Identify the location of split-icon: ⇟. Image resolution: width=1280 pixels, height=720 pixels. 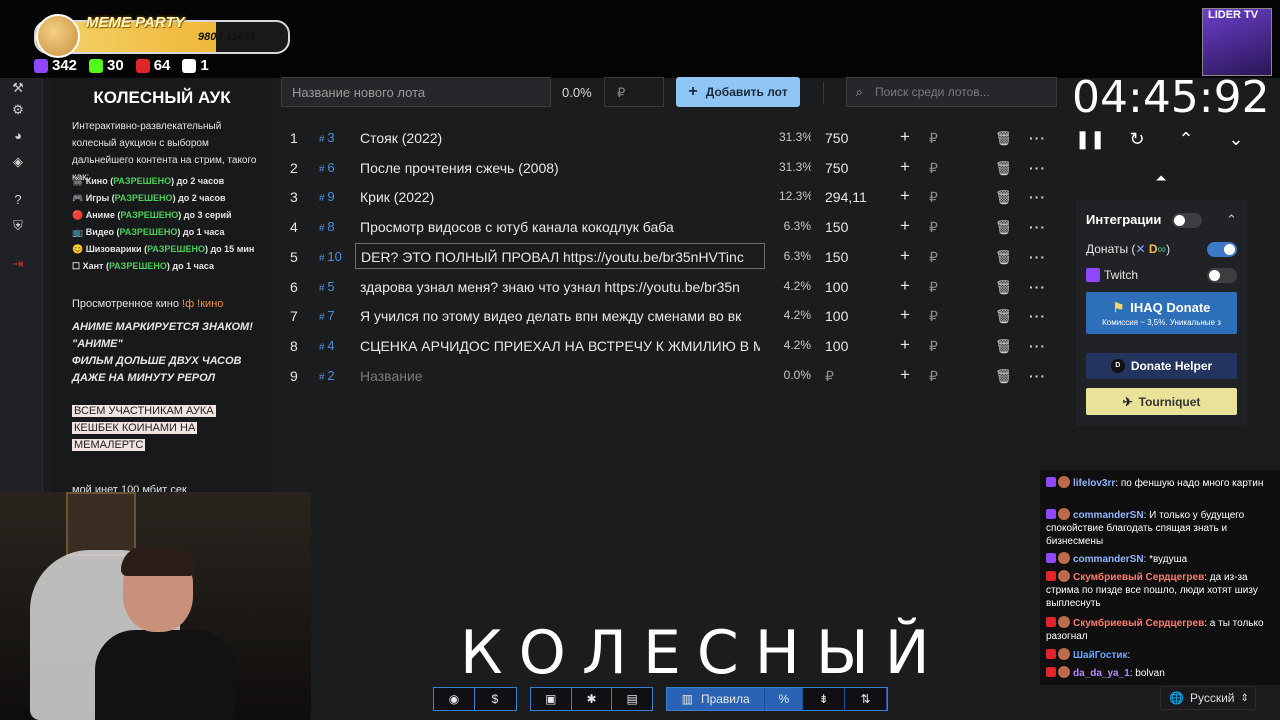
(824, 699).